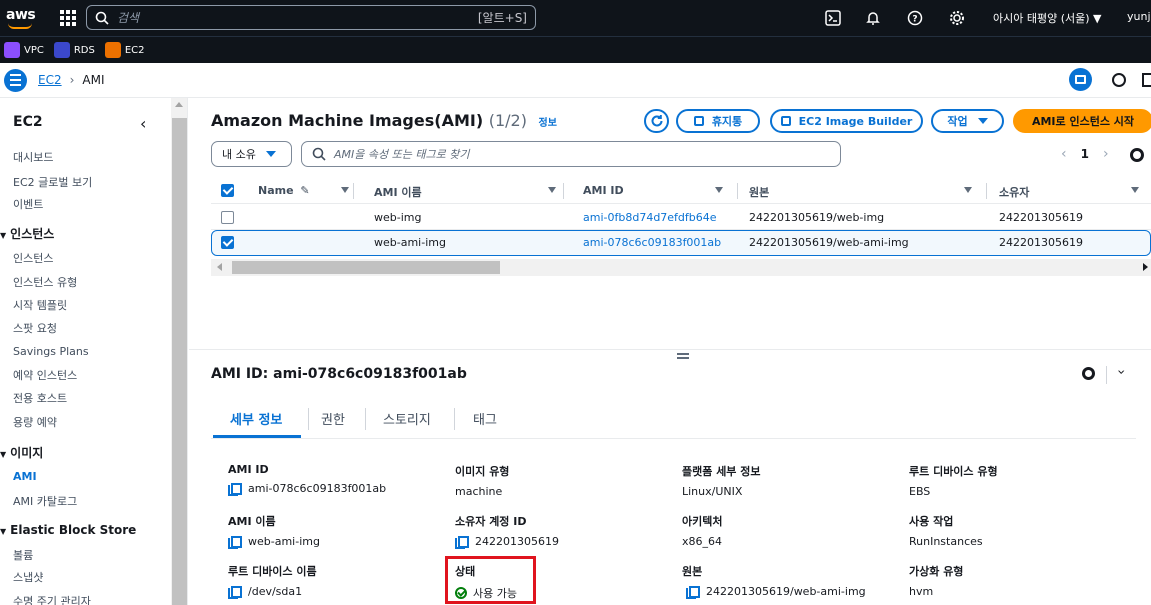 The image size is (1151, 605). What do you see at coordinates (1146, 80) in the screenshot?
I see `panel-toggle-icon` at bounding box center [1146, 80].